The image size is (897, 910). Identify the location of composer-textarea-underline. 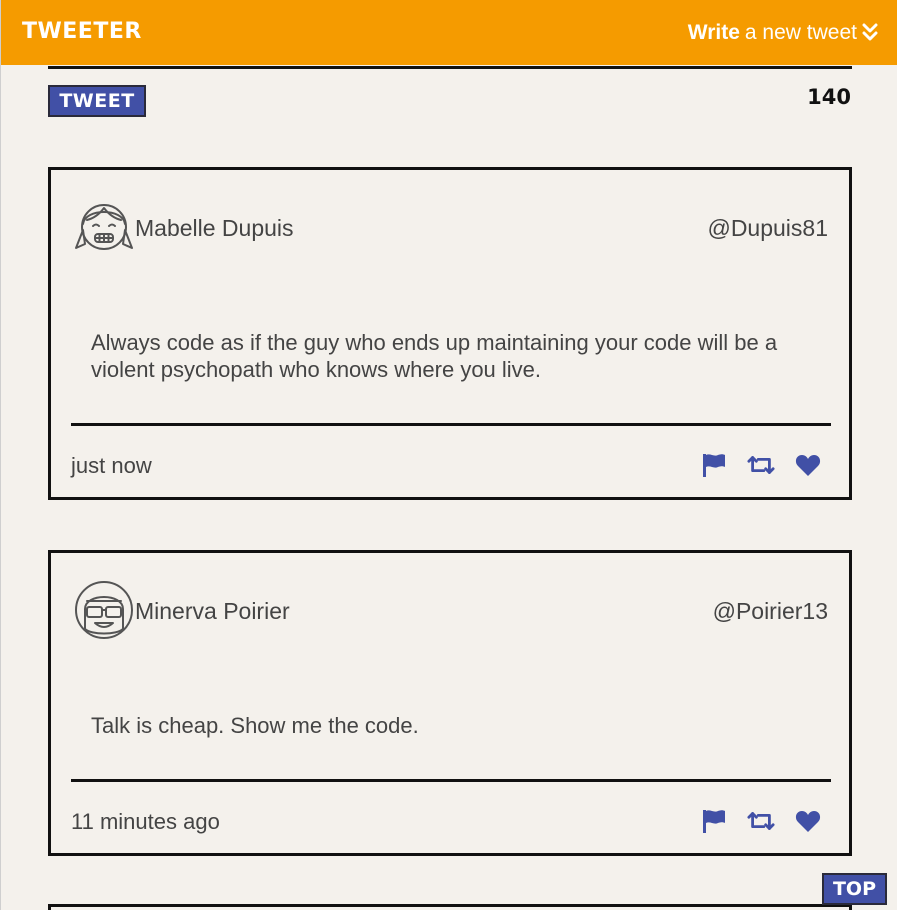
(450, 67).